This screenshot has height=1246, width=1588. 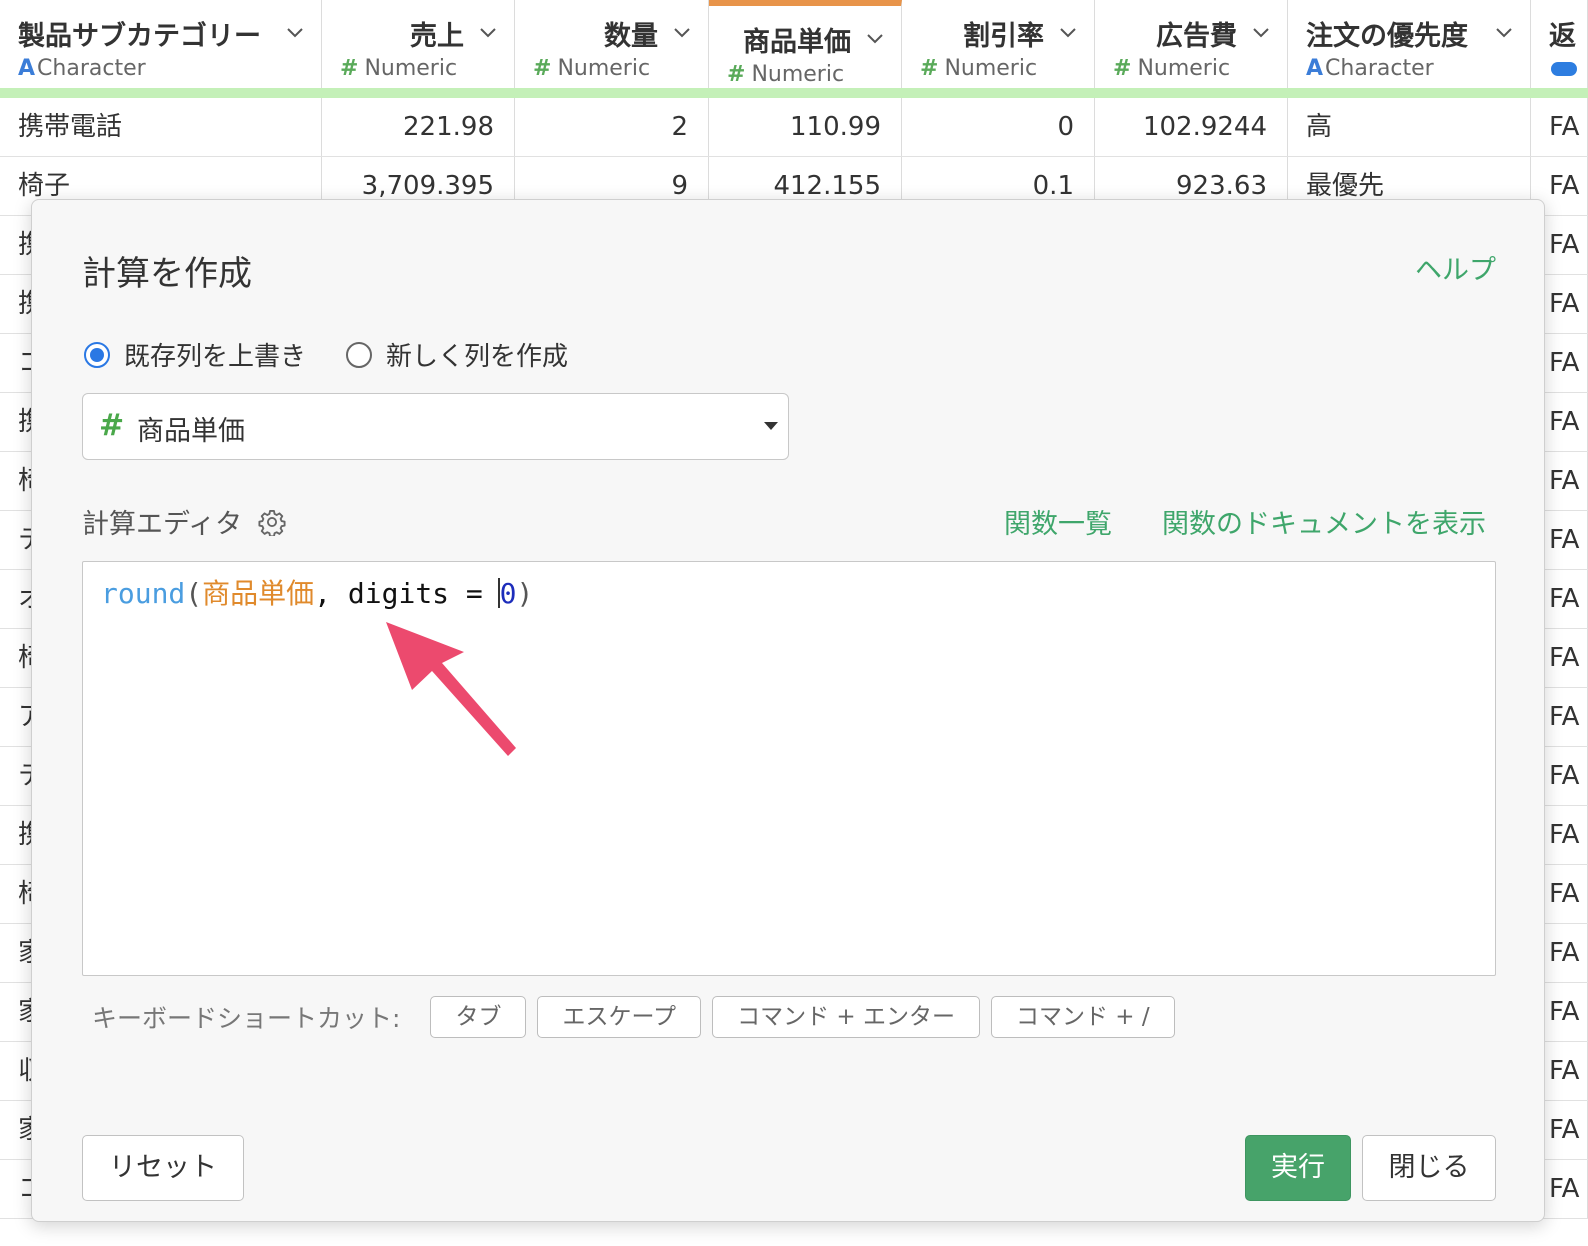 I want to click on reset-button: リセット, so click(x=163, y=1168).